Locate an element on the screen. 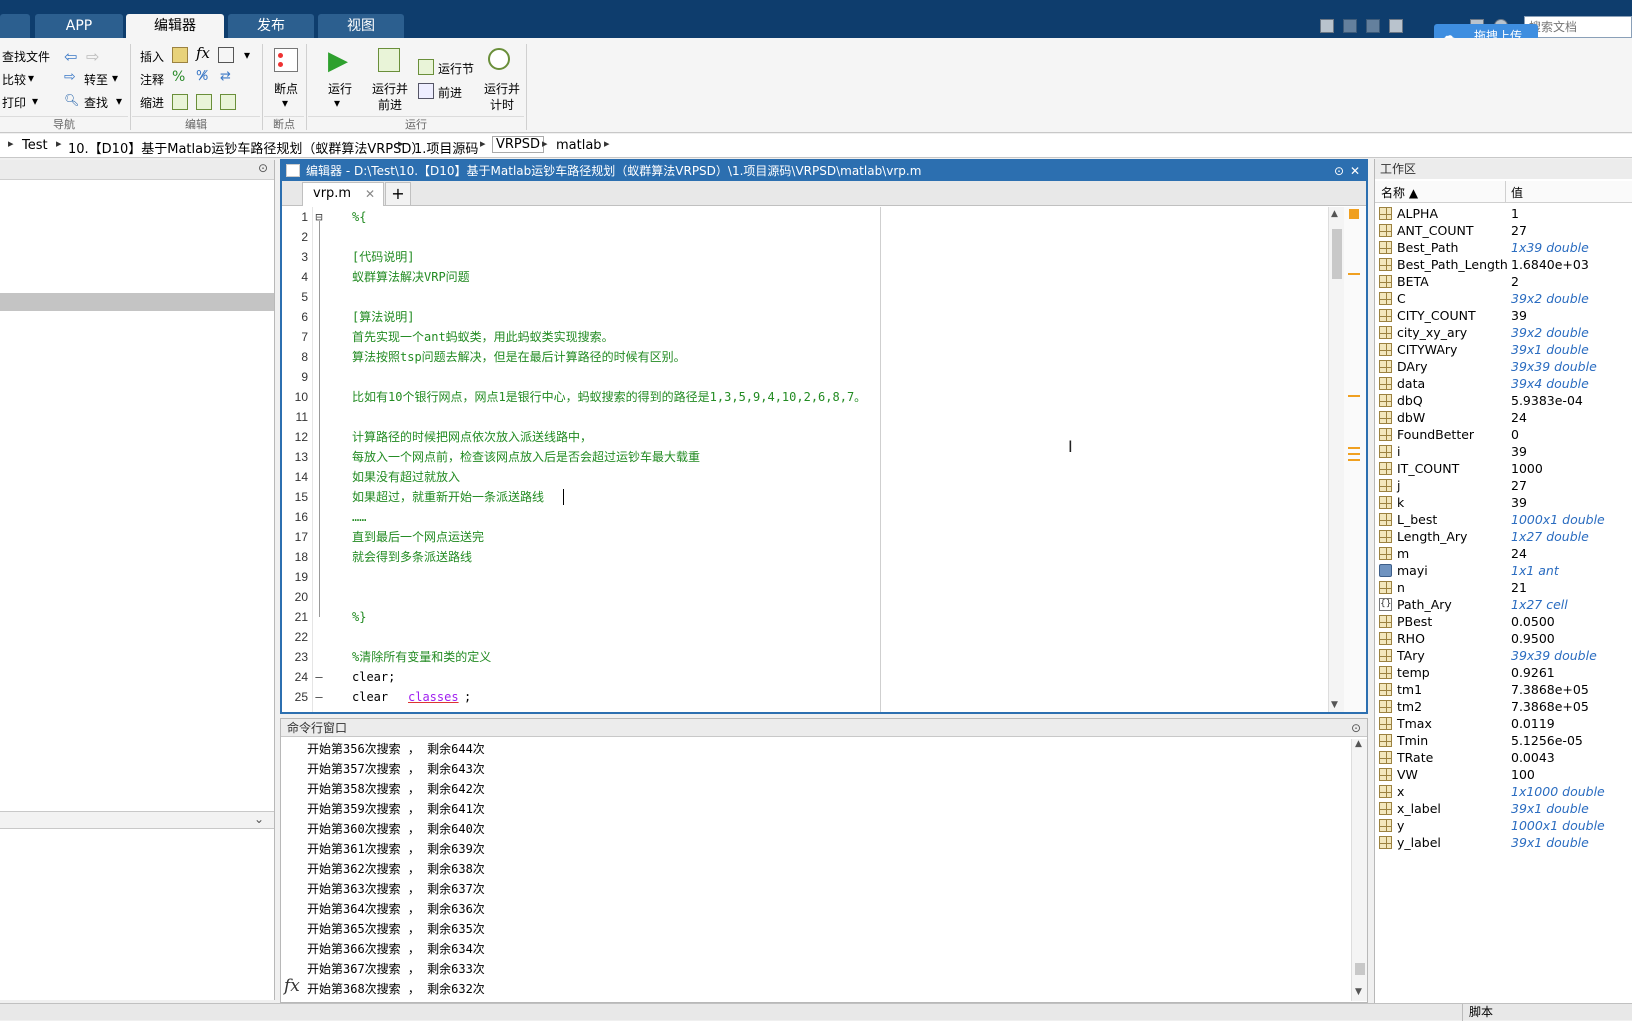 The width and height of the screenshot is (1632, 1021). stopwatch-icon is located at coordinates (499, 59).